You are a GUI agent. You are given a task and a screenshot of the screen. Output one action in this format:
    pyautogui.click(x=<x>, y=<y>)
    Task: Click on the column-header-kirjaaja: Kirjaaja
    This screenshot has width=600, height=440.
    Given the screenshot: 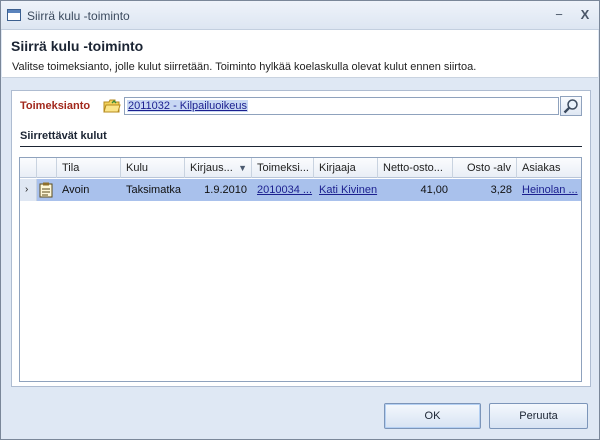 What is the action you would take?
    pyautogui.click(x=346, y=168)
    